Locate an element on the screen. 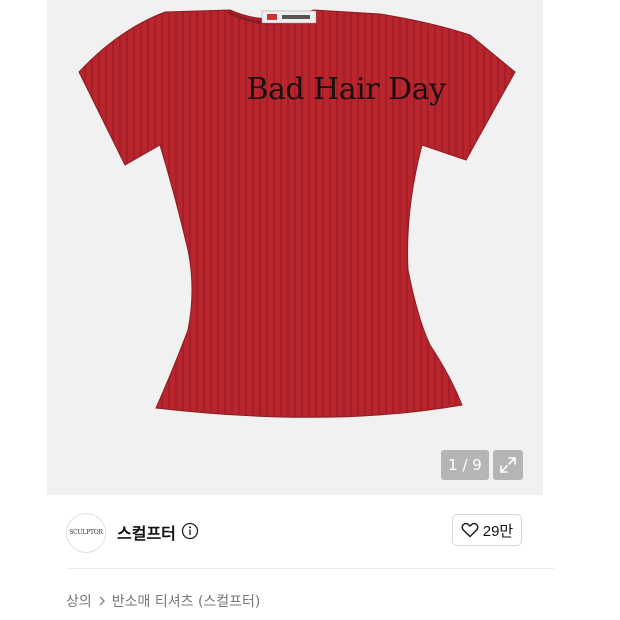 This screenshot has height=620, width=620. like-button: 29만 is located at coordinates (487, 530).